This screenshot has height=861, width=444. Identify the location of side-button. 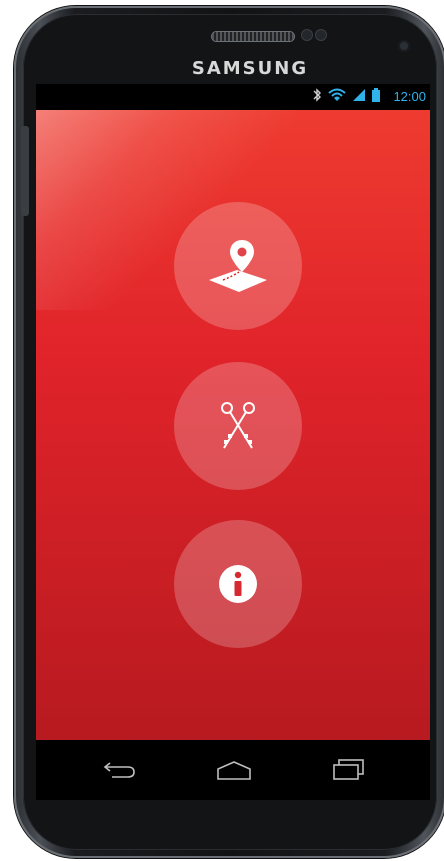
(25, 171).